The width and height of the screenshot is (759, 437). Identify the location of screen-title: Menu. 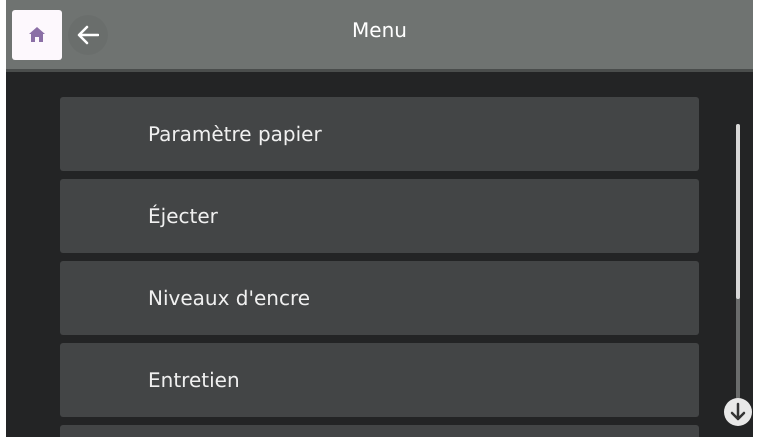
(379, 30).